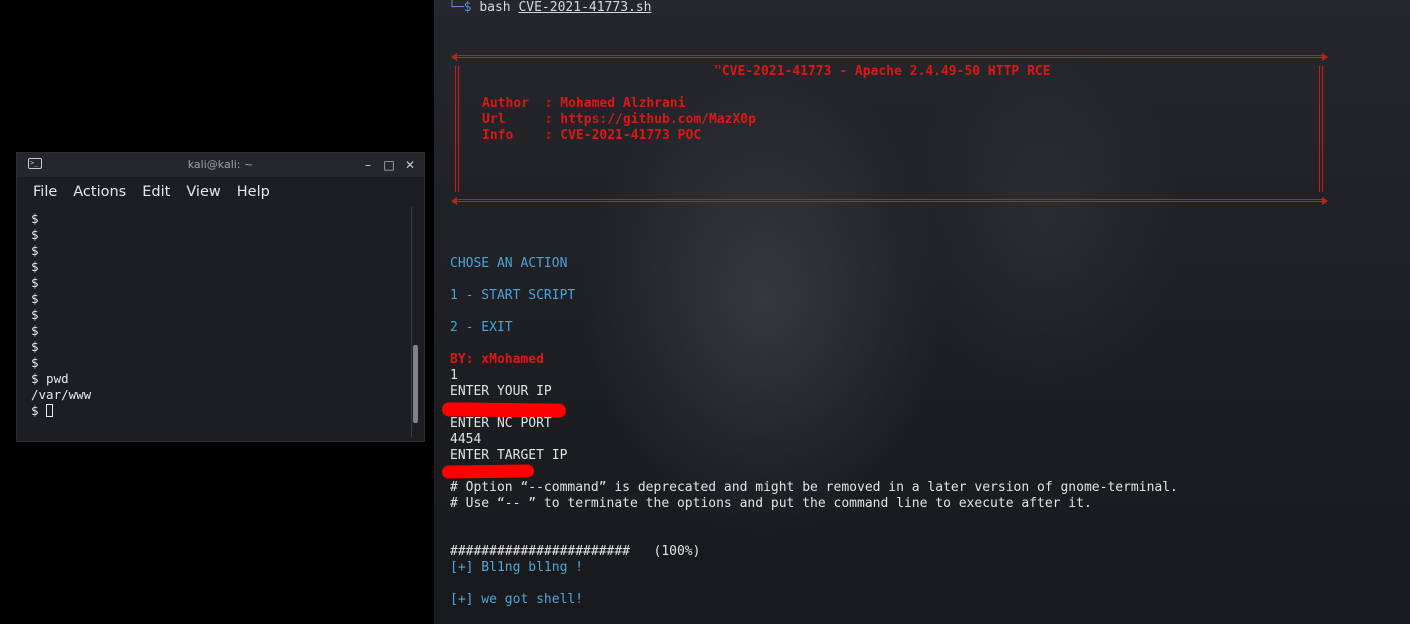 This screenshot has height=624, width=1410. I want to click on terminal-line: /var/www, so click(61, 394).